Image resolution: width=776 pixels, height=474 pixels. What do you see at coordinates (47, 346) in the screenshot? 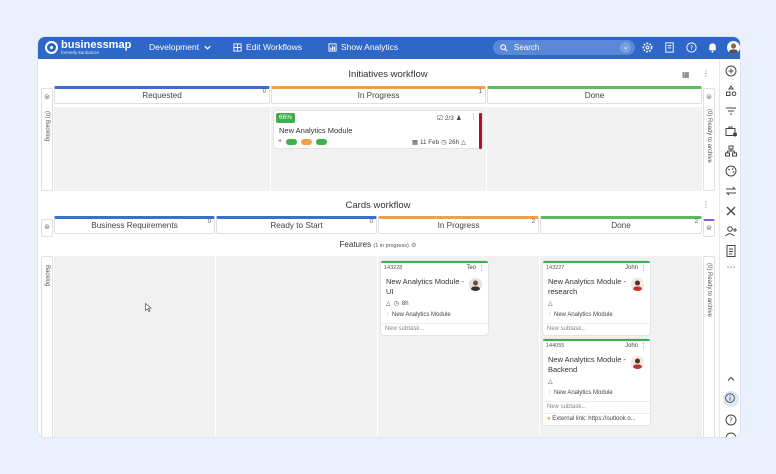
I see `cards-backlog-sidebar: Backlog` at bounding box center [47, 346].